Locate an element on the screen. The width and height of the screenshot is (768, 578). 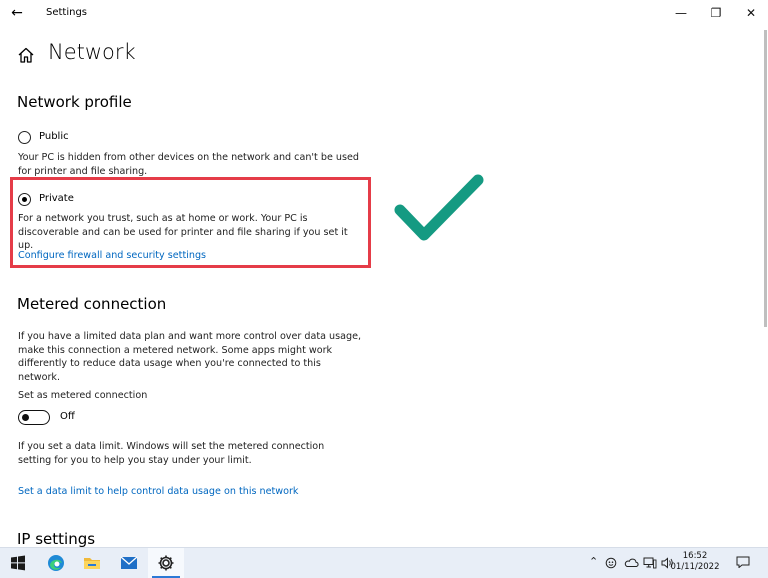
clock-date: 01/11/2022 is located at coordinates (695, 567).